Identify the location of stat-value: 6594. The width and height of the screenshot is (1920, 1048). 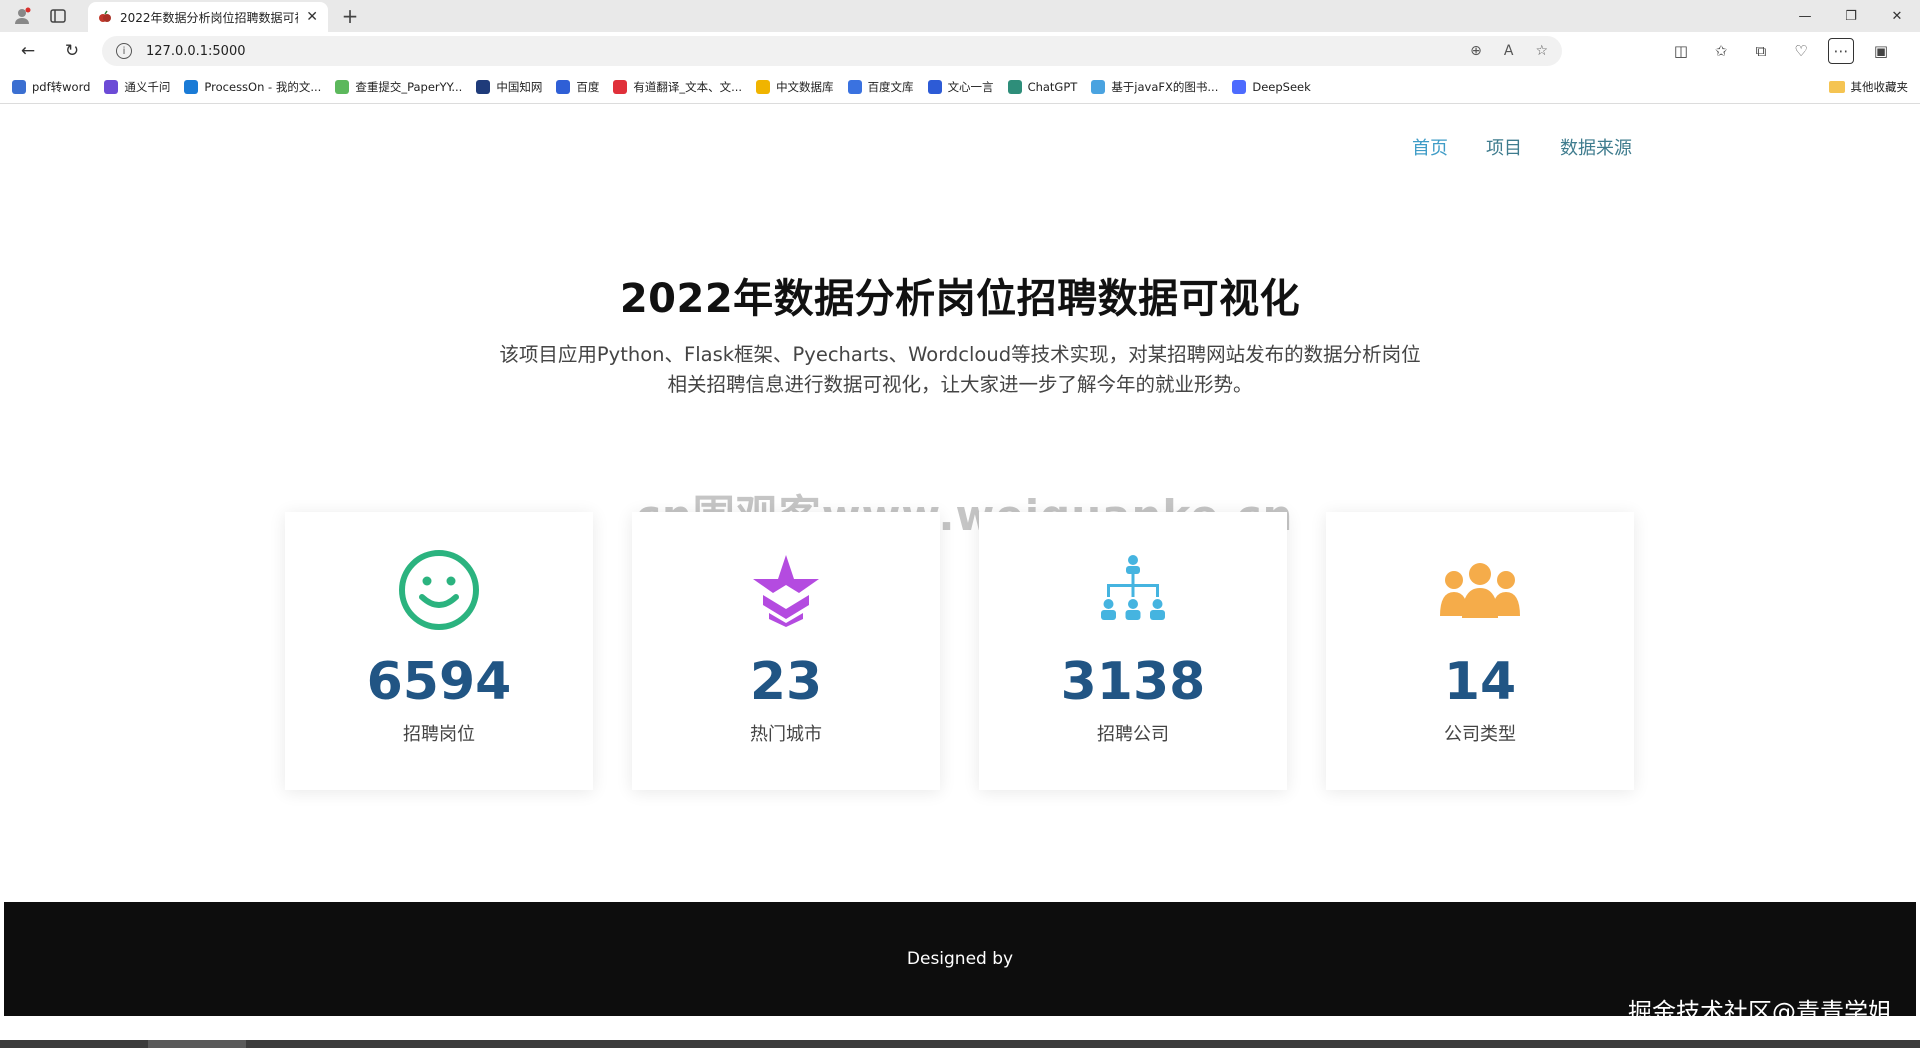
(439, 682).